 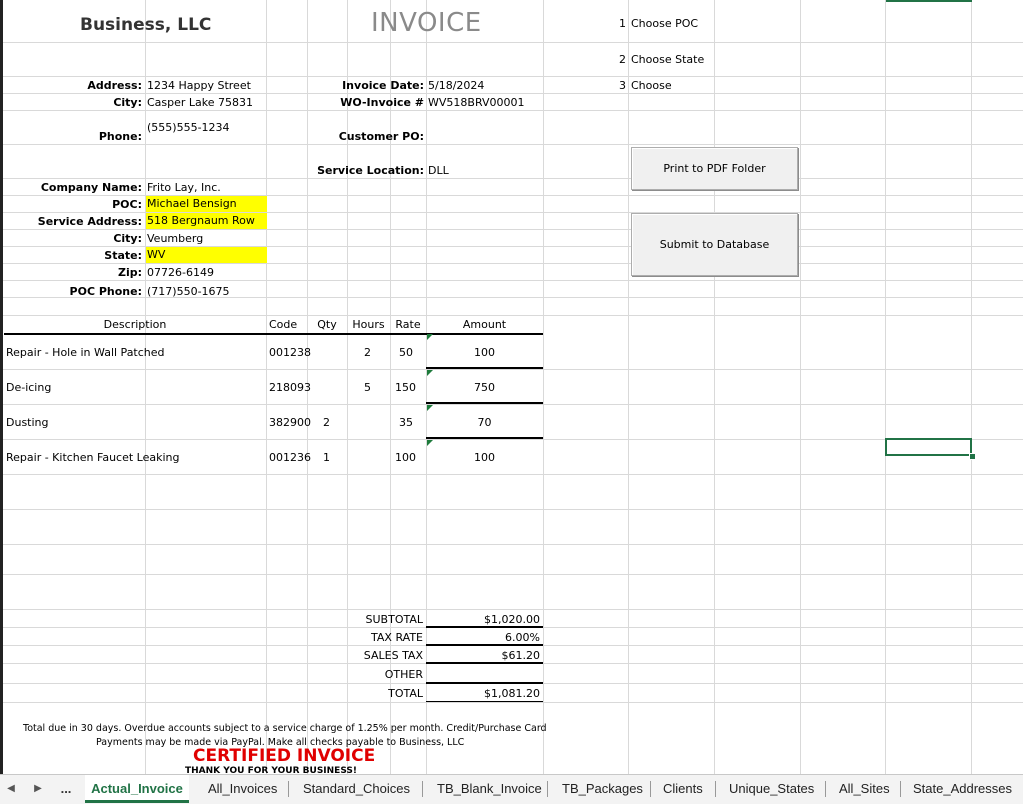 What do you see at coordinates (359, 352) in the screenshot?
I see `row-hours: 2` at bounding box center [359, 352].